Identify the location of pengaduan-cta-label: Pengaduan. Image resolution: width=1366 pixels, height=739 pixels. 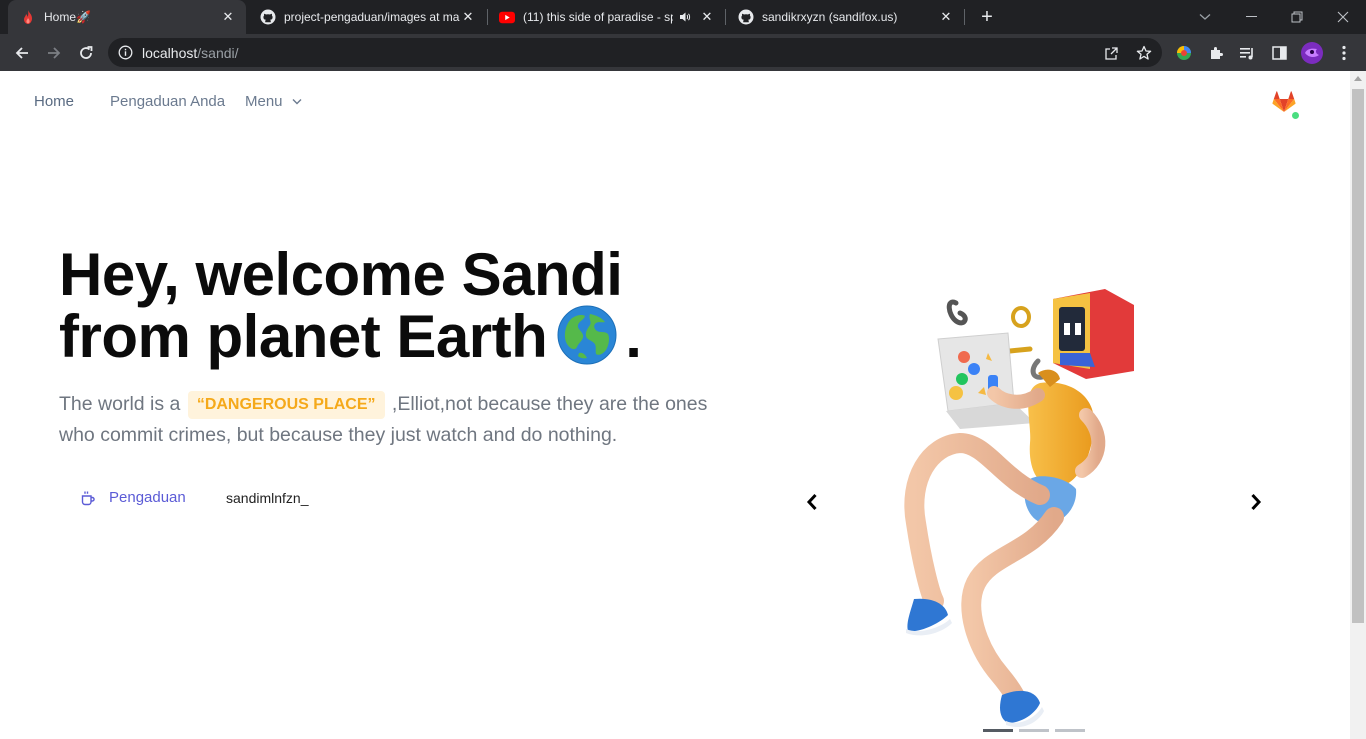
(147, 497).